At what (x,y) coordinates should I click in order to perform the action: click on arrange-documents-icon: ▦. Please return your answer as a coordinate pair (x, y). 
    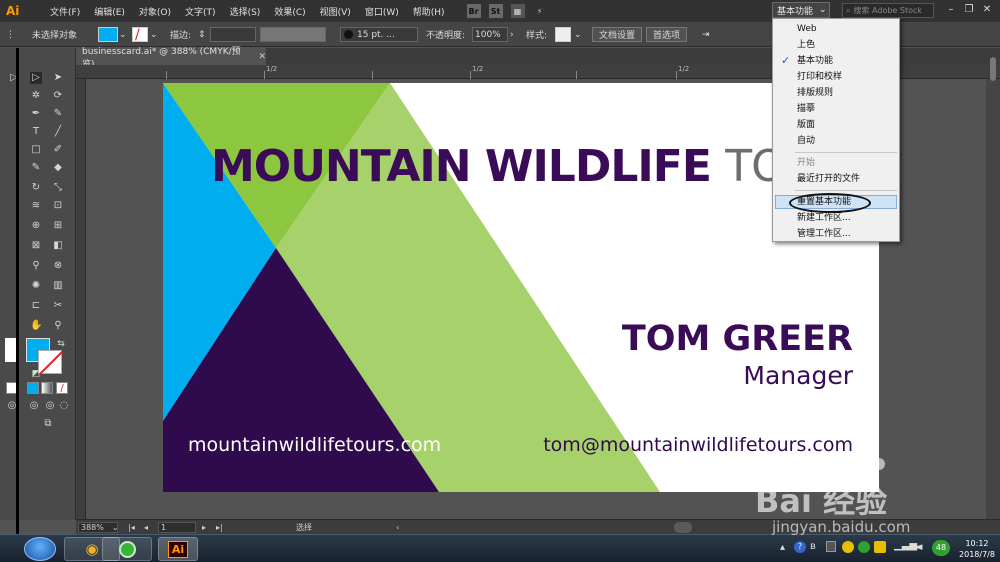
    Looking at the image, I should click on (517, 11).